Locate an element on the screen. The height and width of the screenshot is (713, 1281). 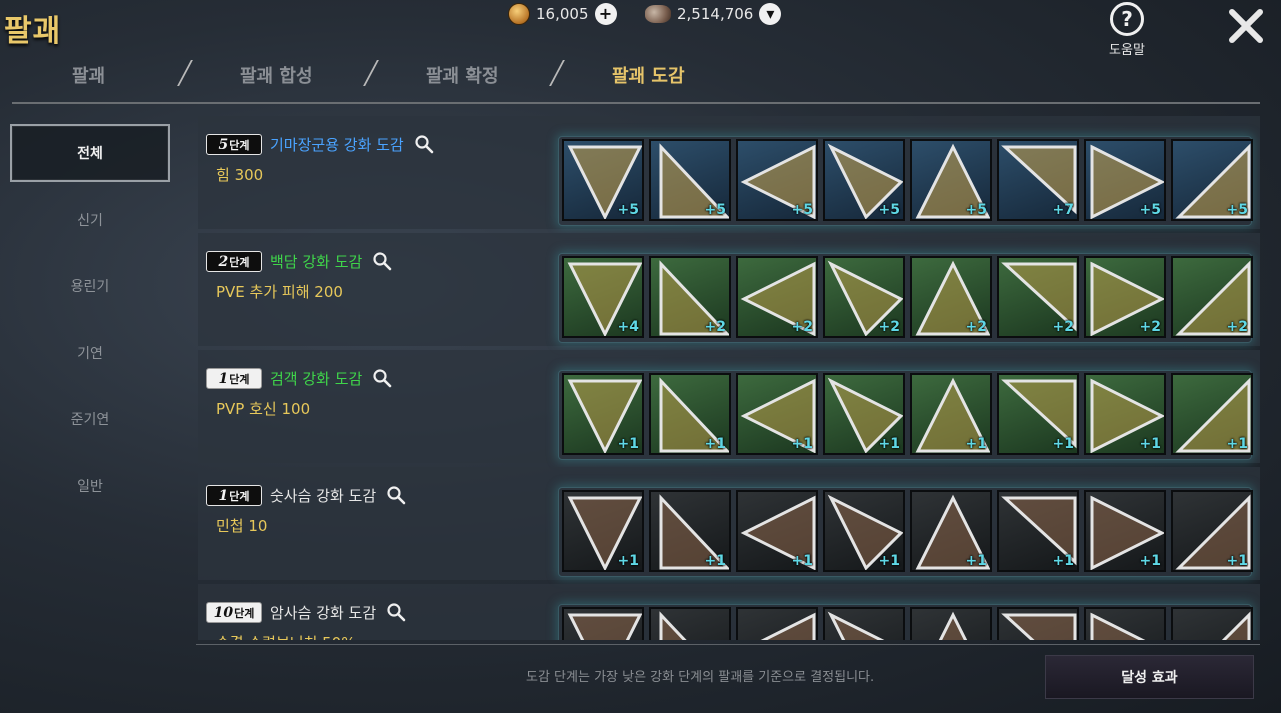
sidebar-item-divine: 신기 is located at coordinates (90, 220).